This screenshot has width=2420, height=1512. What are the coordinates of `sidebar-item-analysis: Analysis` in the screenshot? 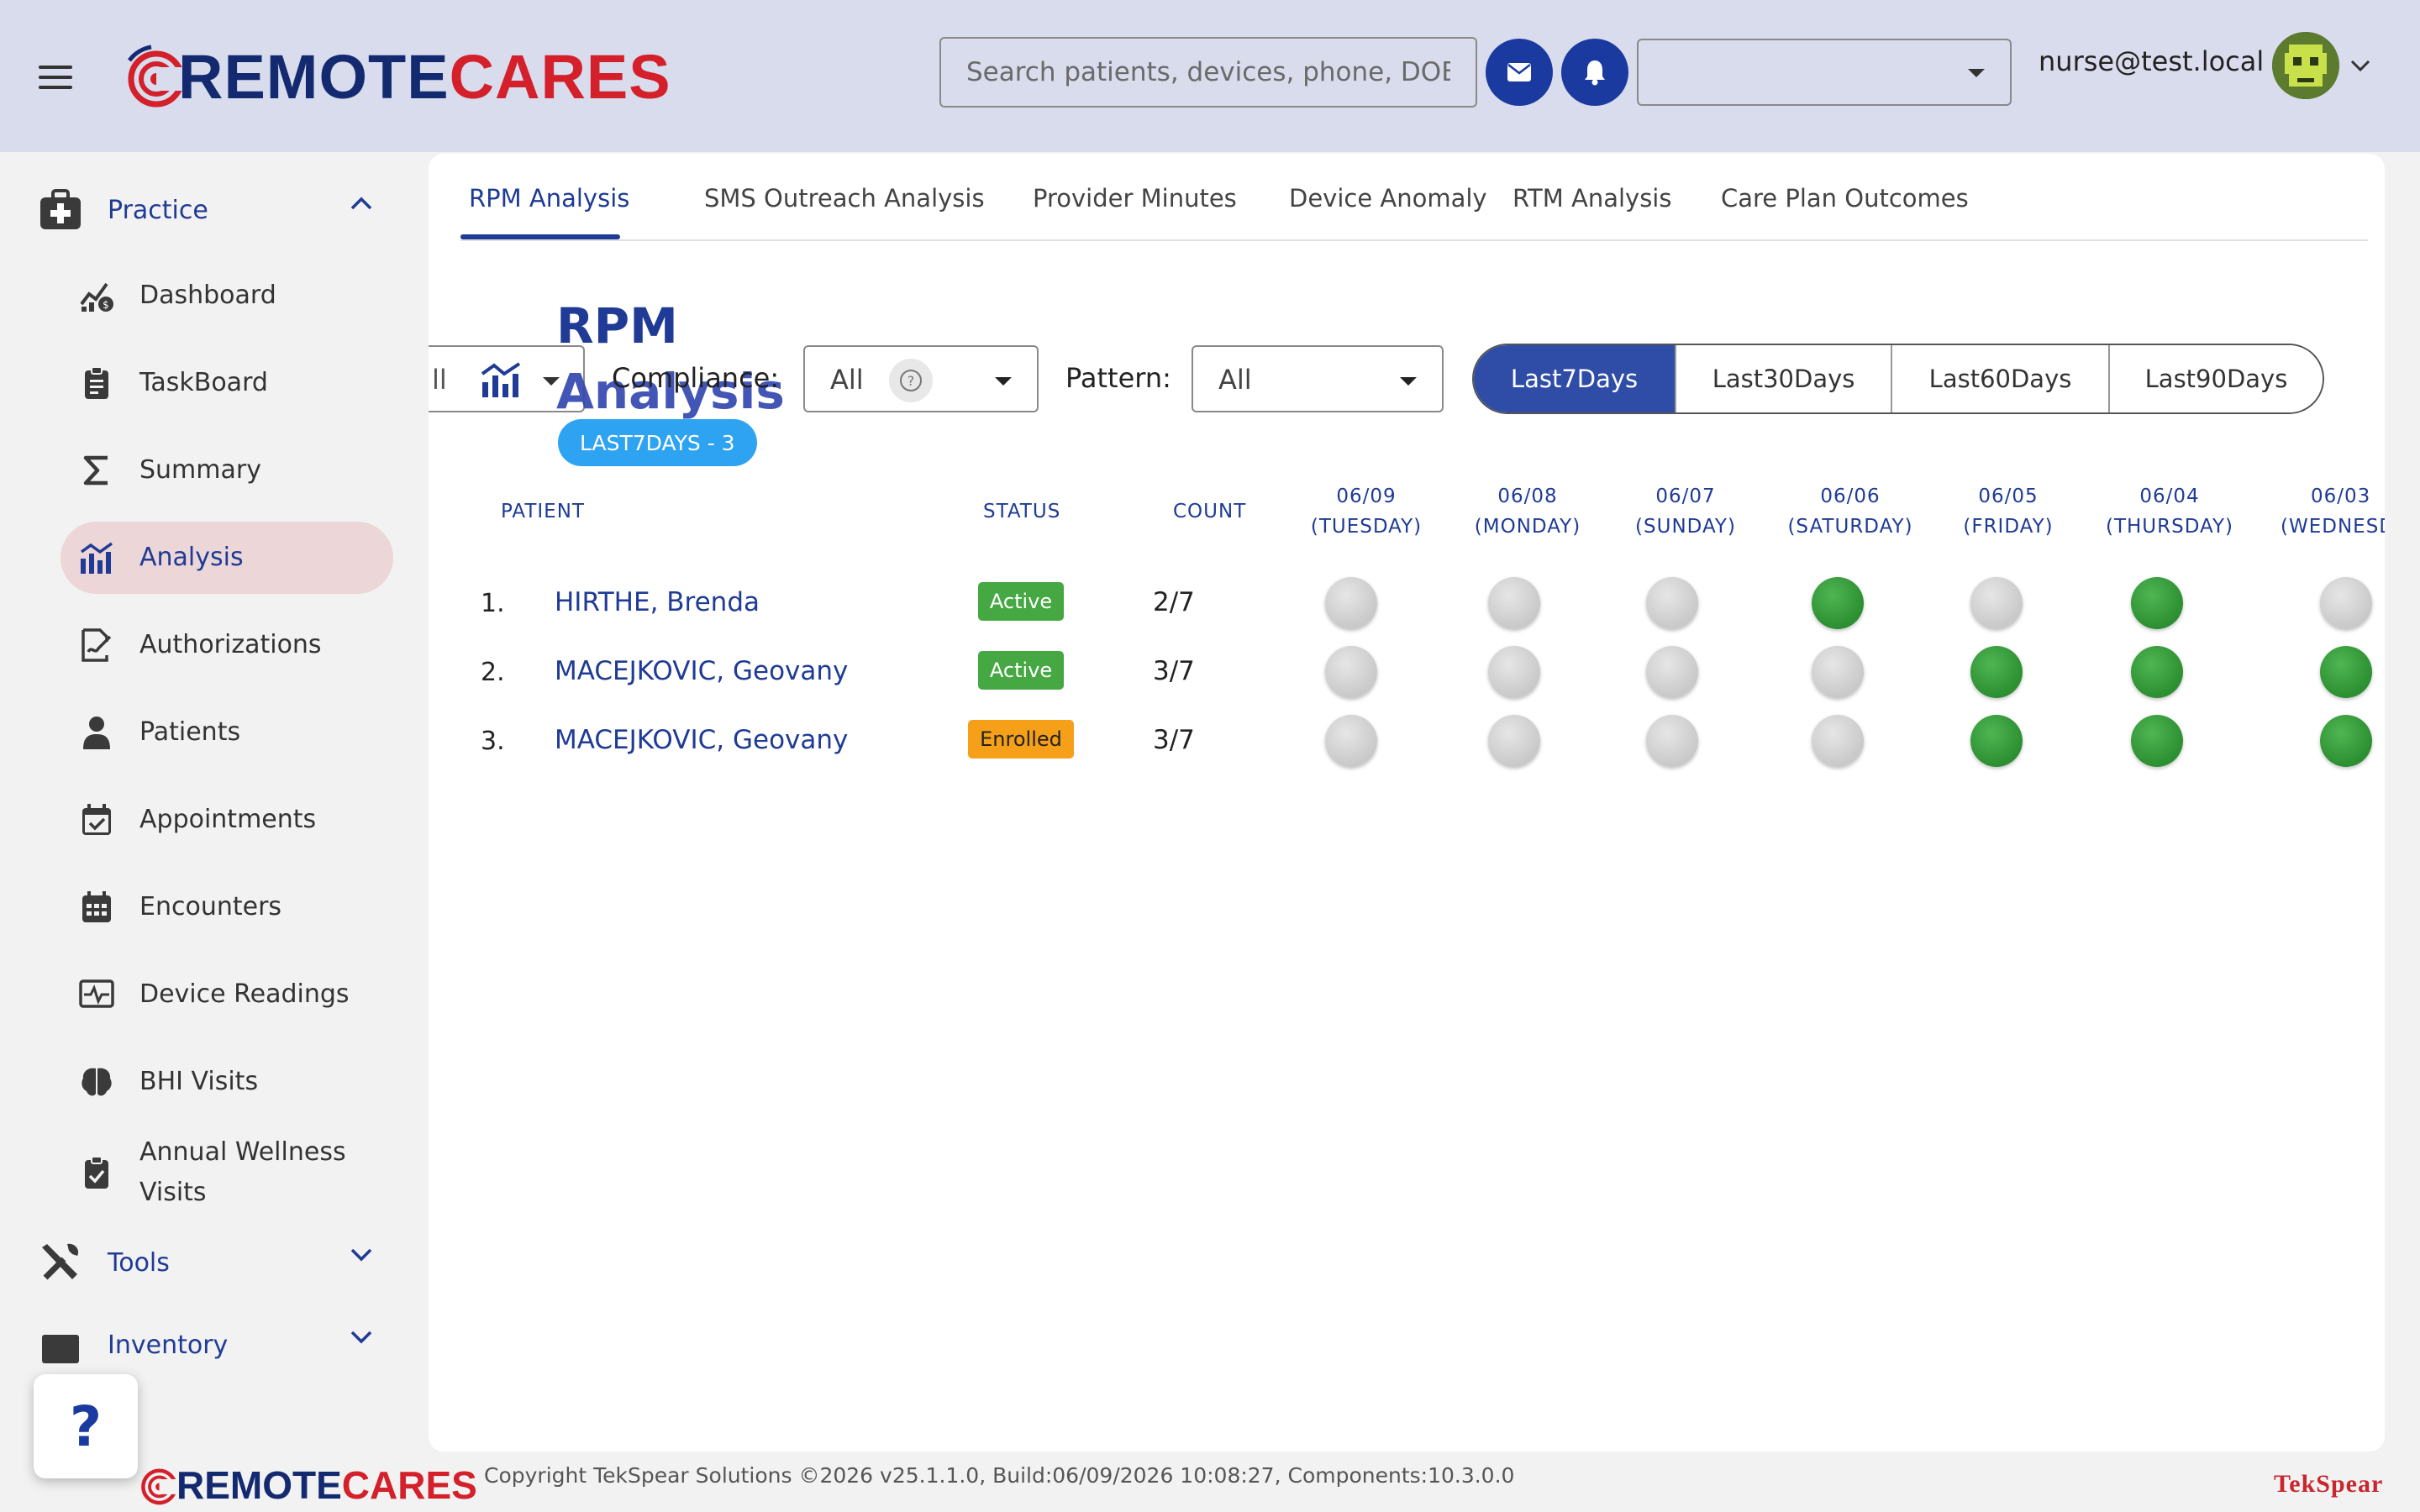 It's located at (226, 558).